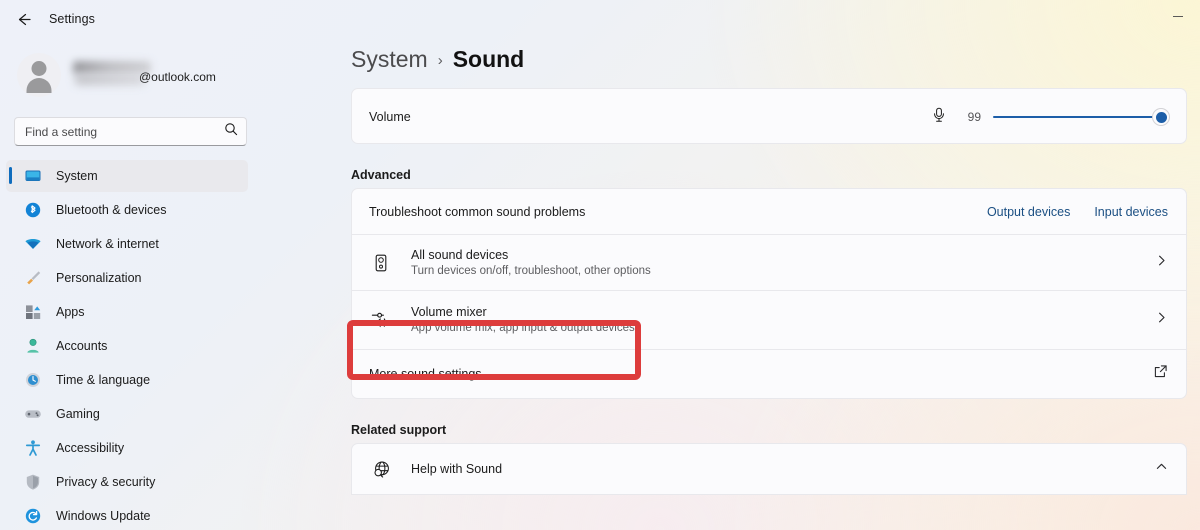 The image size is (1200, 530). What do you see at coordinates (457, 469) in the screenshot?
I see `help-with-sound-title: Help with Sound` at bounding box center [457, 469].